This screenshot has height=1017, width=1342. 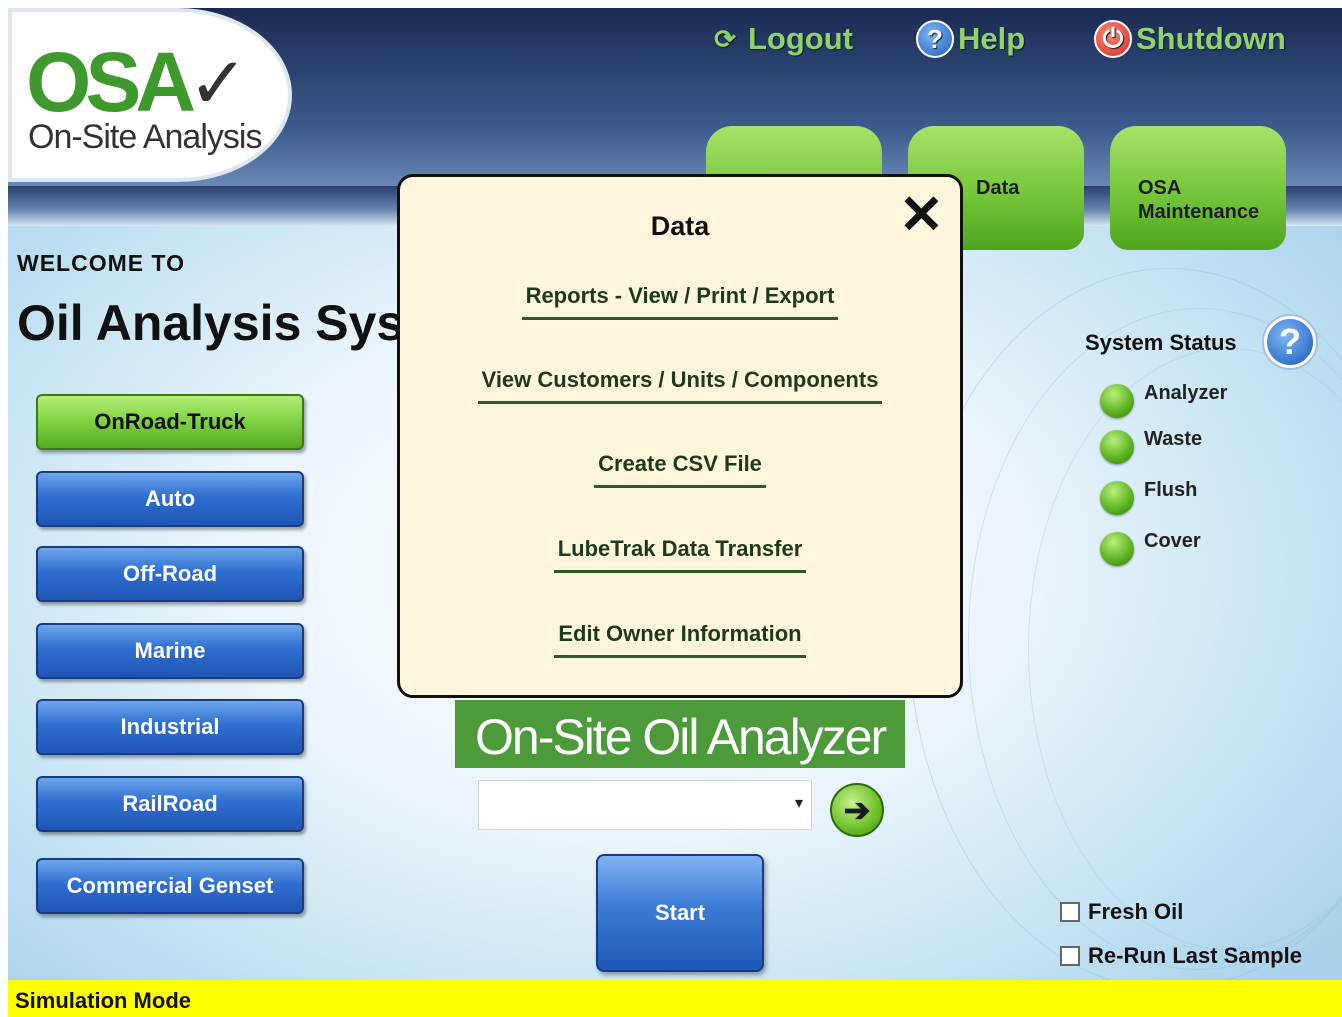 I want to click on reports-link-label: Reports - View / Print / Export, so click(x=680, y=301).